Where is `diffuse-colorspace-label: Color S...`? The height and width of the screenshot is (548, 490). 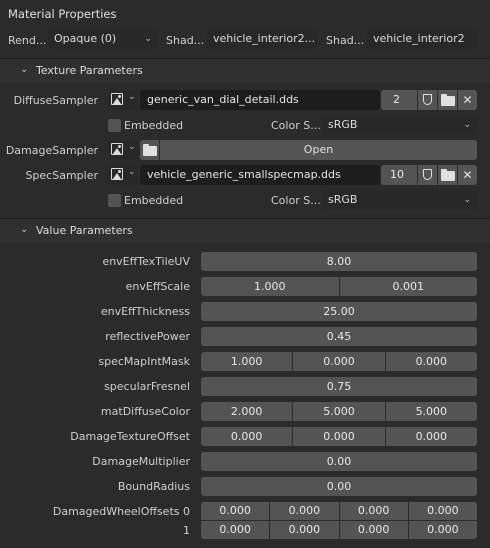 diffuse-colorspace-label: Color S... is located at coordinates (296, 125).